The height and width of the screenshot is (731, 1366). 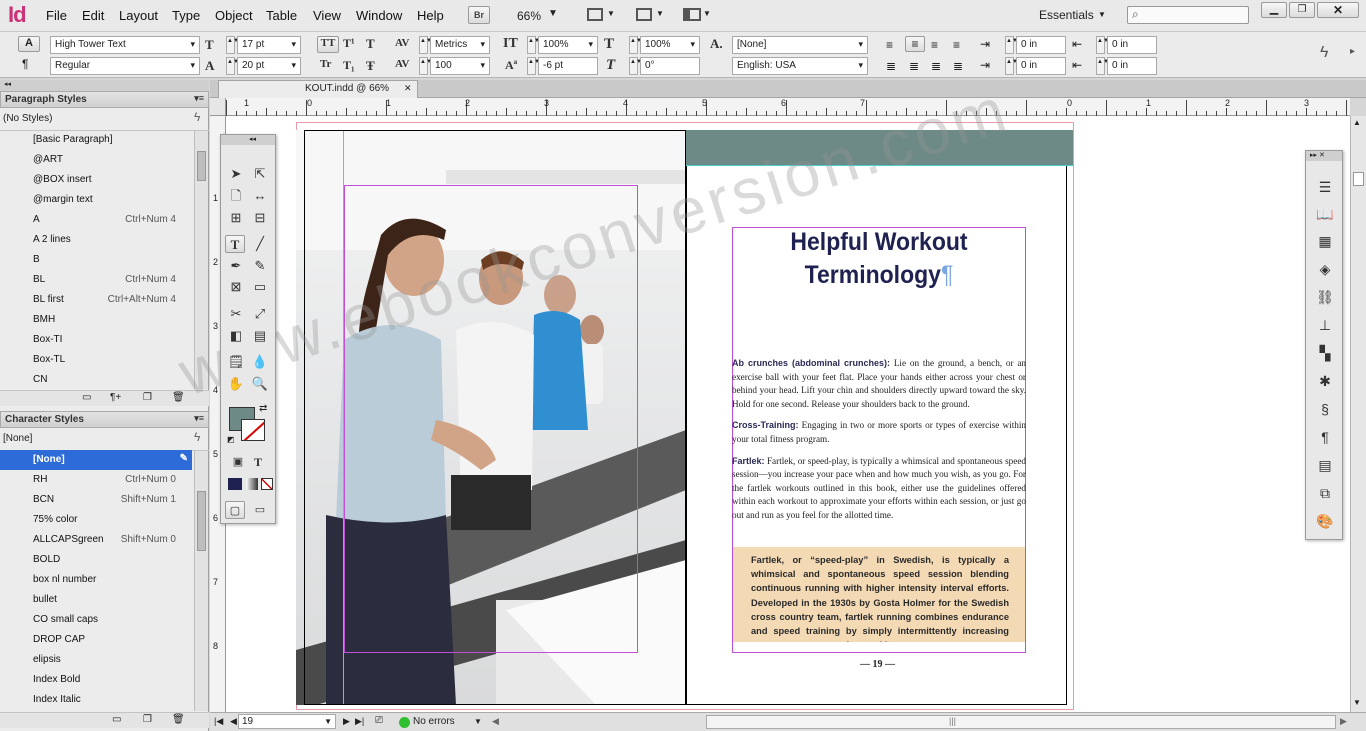 What do you see at coordinates (1011, 66) in the screenshot?
I see `first-line-indent-stepper: ▲▼` at bounding box center [1011, 66].